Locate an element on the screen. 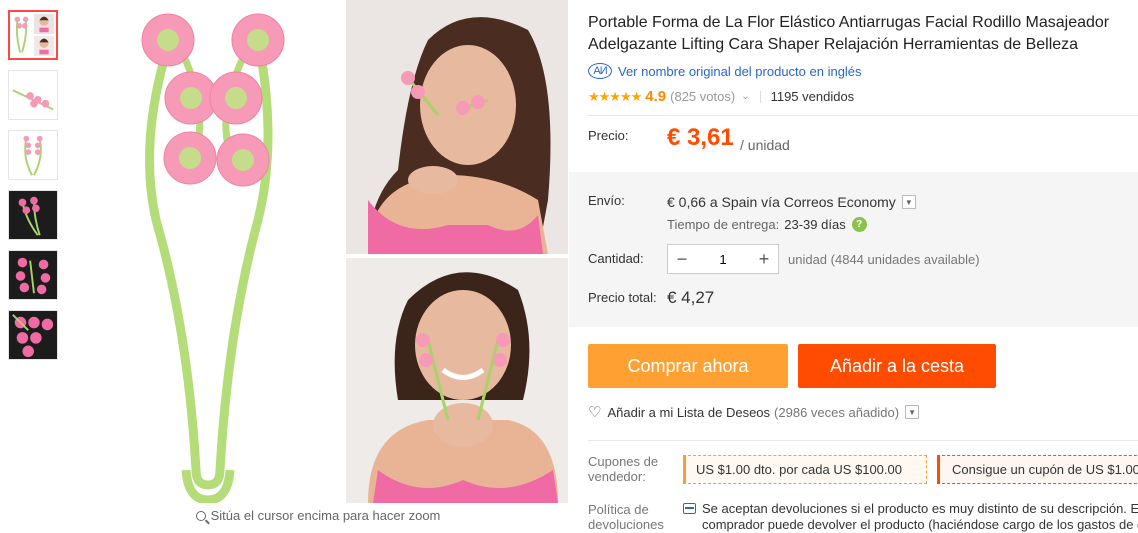 The height and width of the screenshot is (533, 1138). delivery-label: Tiempo de entrega: is located at coordinates (723, 224).